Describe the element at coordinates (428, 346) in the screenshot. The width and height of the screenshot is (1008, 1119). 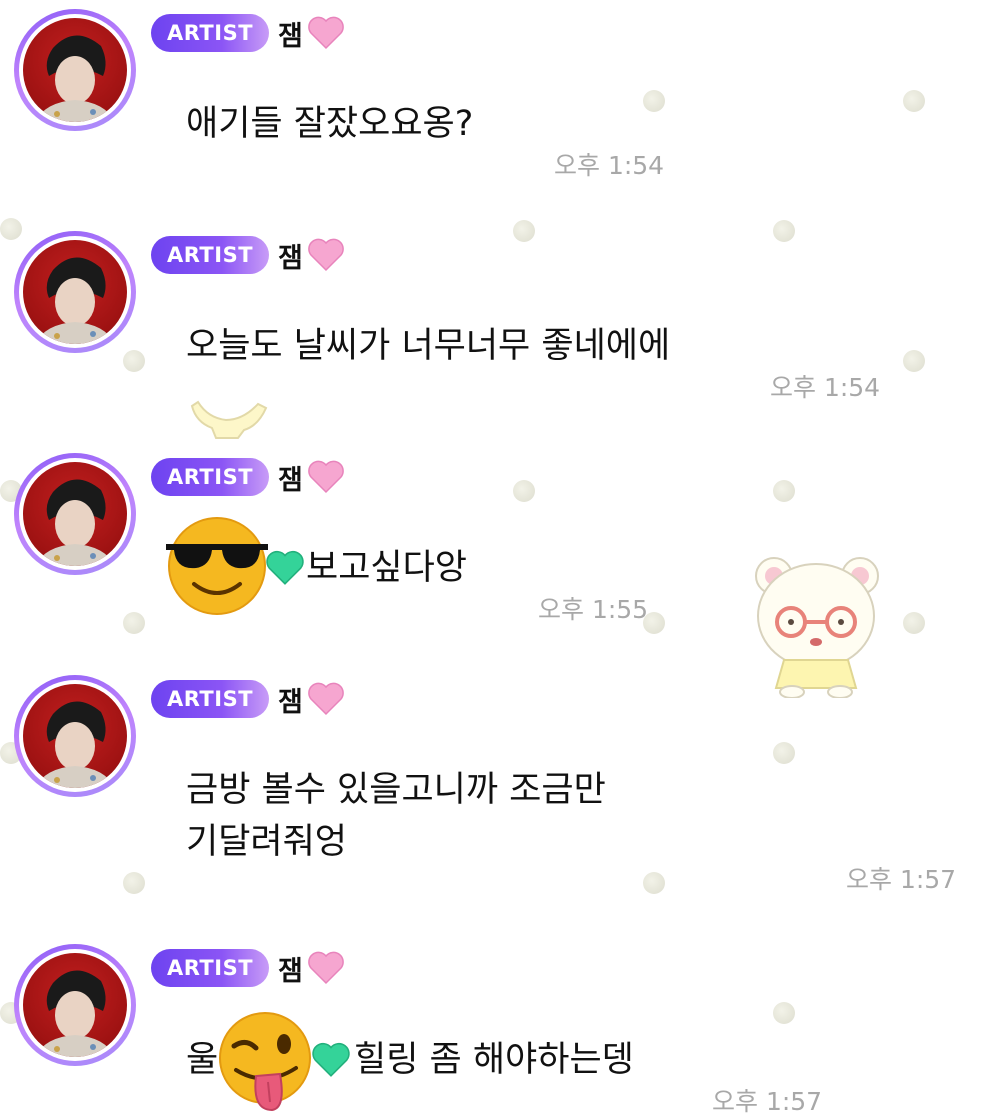
I see `message-text: 오늘도 날씨가 너무너무 좋네에에` at that location.